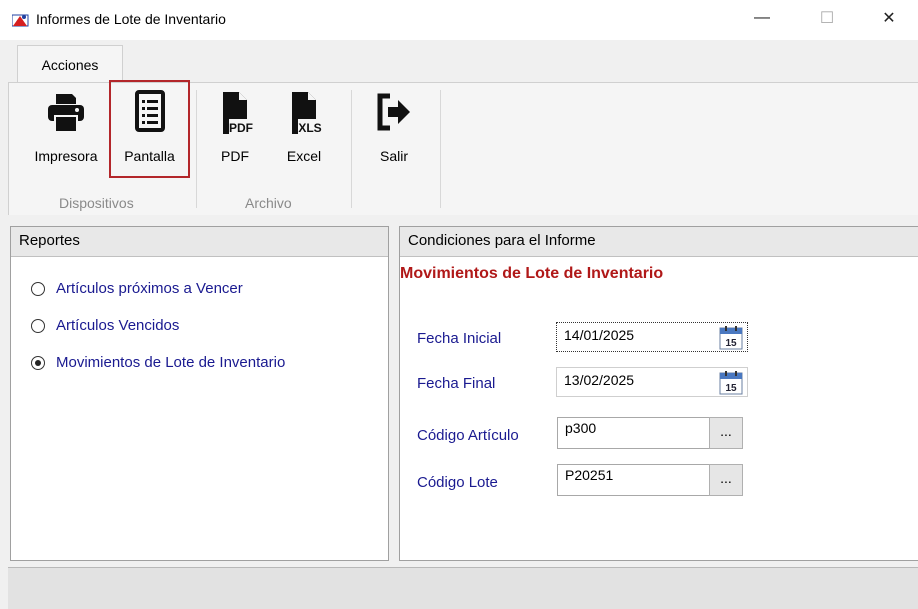  Describe the element at coordinates (238, 113) in the screenshot. I see `pdf-file-icon: PDF` at that location.